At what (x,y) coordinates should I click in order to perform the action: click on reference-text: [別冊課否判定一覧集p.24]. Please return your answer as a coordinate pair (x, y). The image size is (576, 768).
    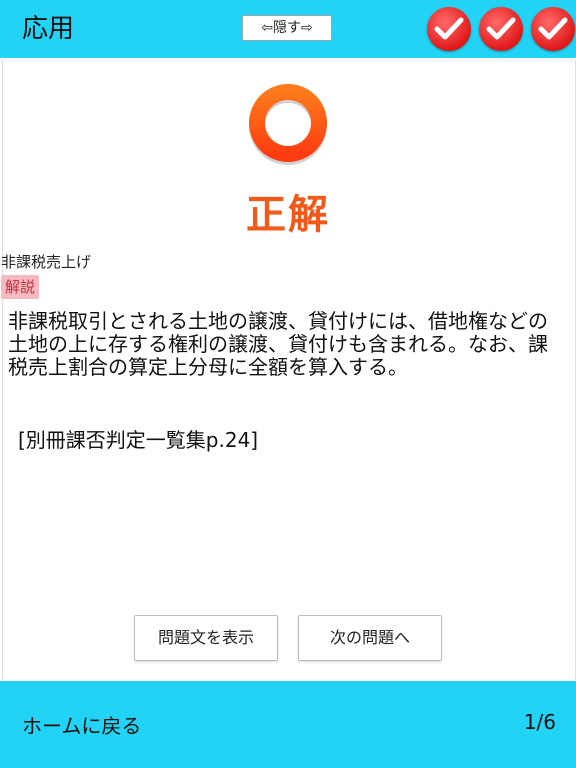
    Looking at the image, I should click on (138, 440).